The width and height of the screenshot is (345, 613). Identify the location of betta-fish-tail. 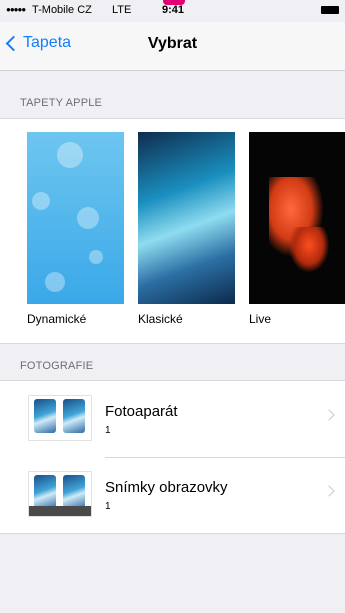
(309, 249).